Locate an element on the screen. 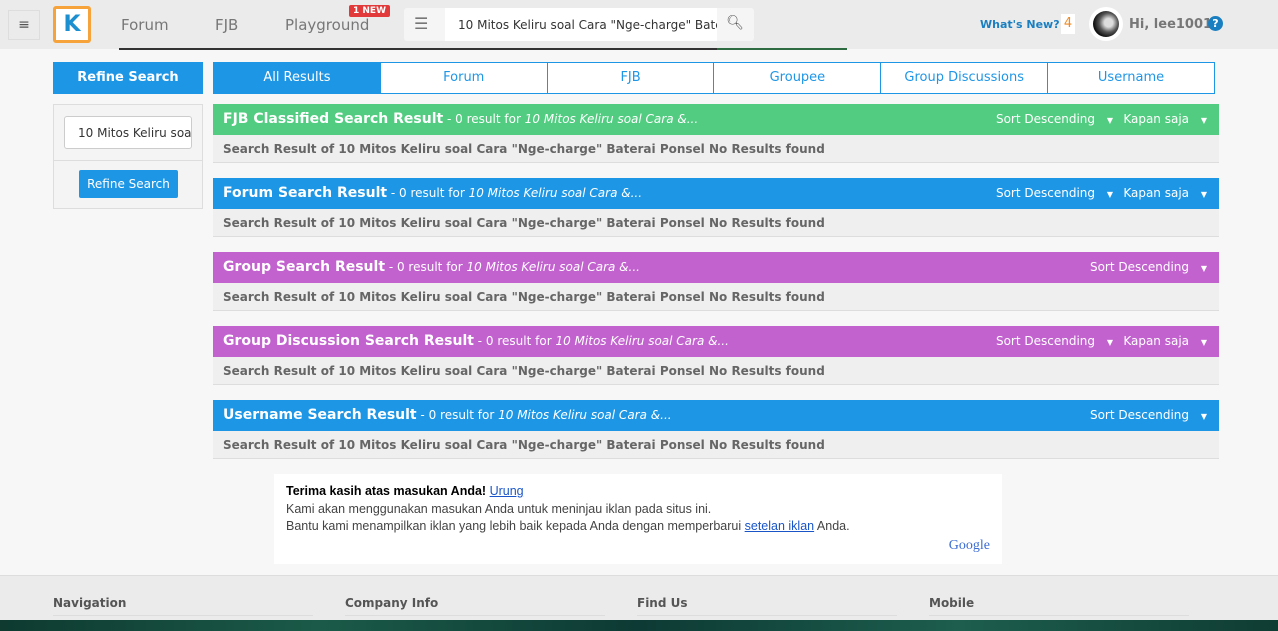 The height and width of the screenshot is (631, 1278). footer-find-us: Find Us is located at coordinates (767, 606).